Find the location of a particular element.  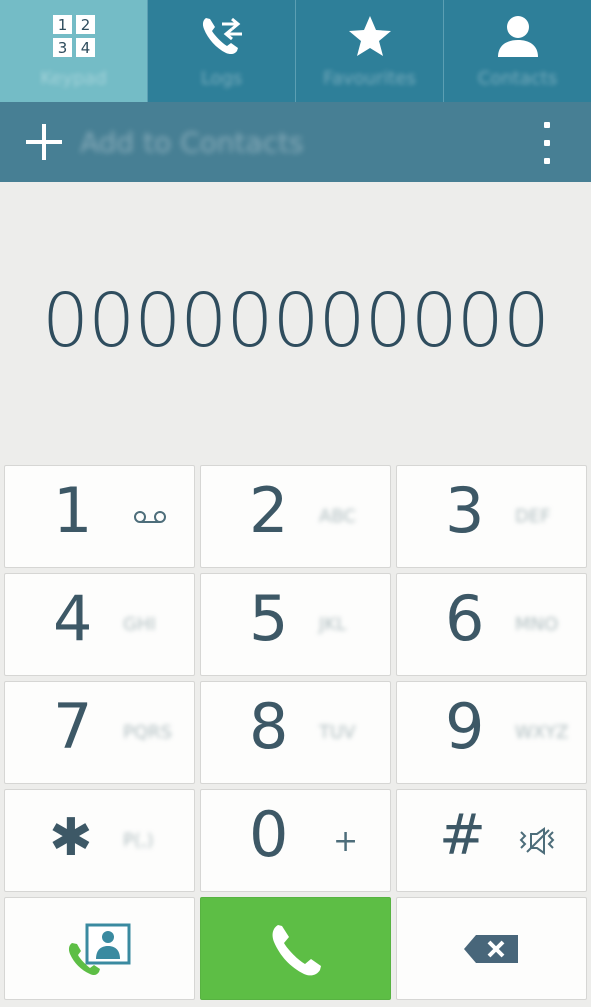

tab-label: Logs is located at coordinates (221, 78).